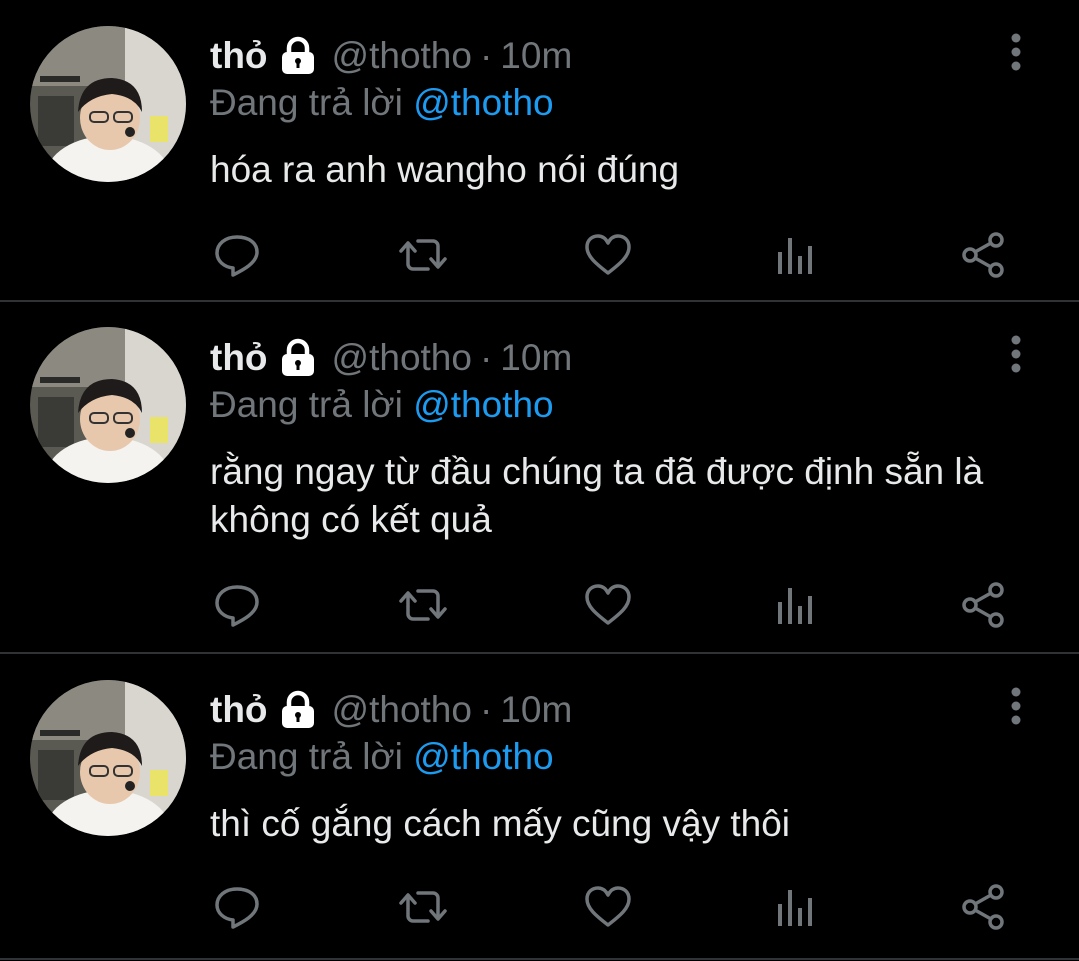  Describe the element at coordinates (500, 823) in the screenshot. I see `tweet-text: thì cố gắng cách mấy cũng vậy thôi` at that location.